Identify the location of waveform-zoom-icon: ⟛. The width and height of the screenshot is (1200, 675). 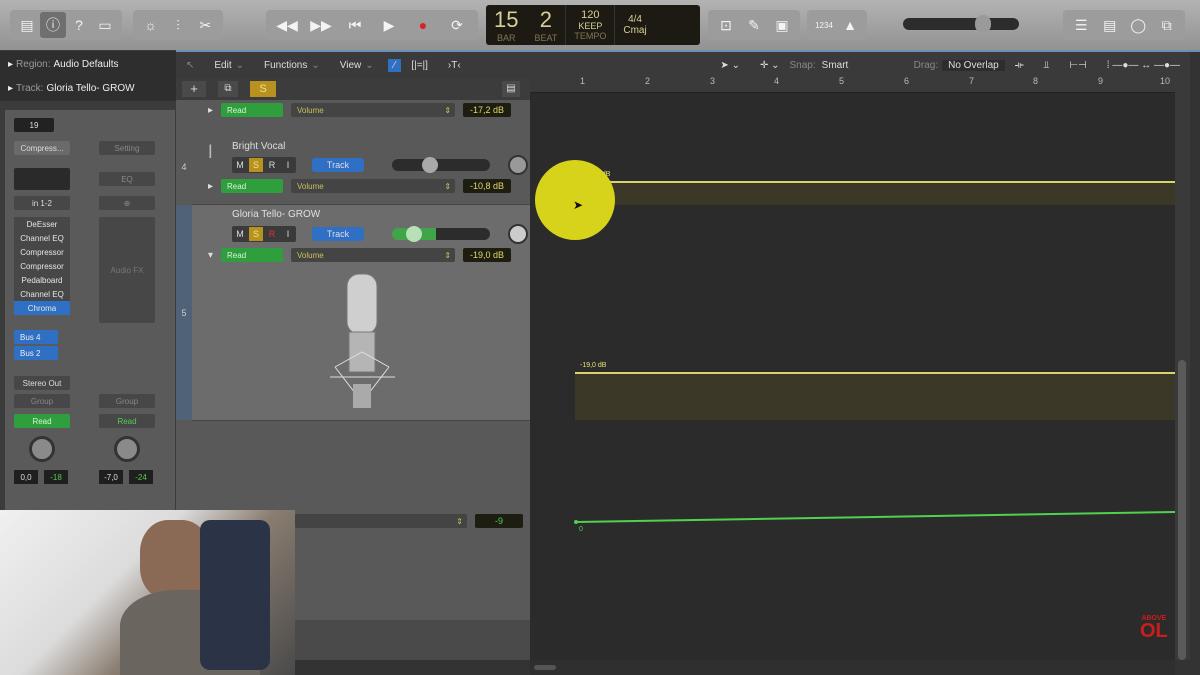
(1019, 65).